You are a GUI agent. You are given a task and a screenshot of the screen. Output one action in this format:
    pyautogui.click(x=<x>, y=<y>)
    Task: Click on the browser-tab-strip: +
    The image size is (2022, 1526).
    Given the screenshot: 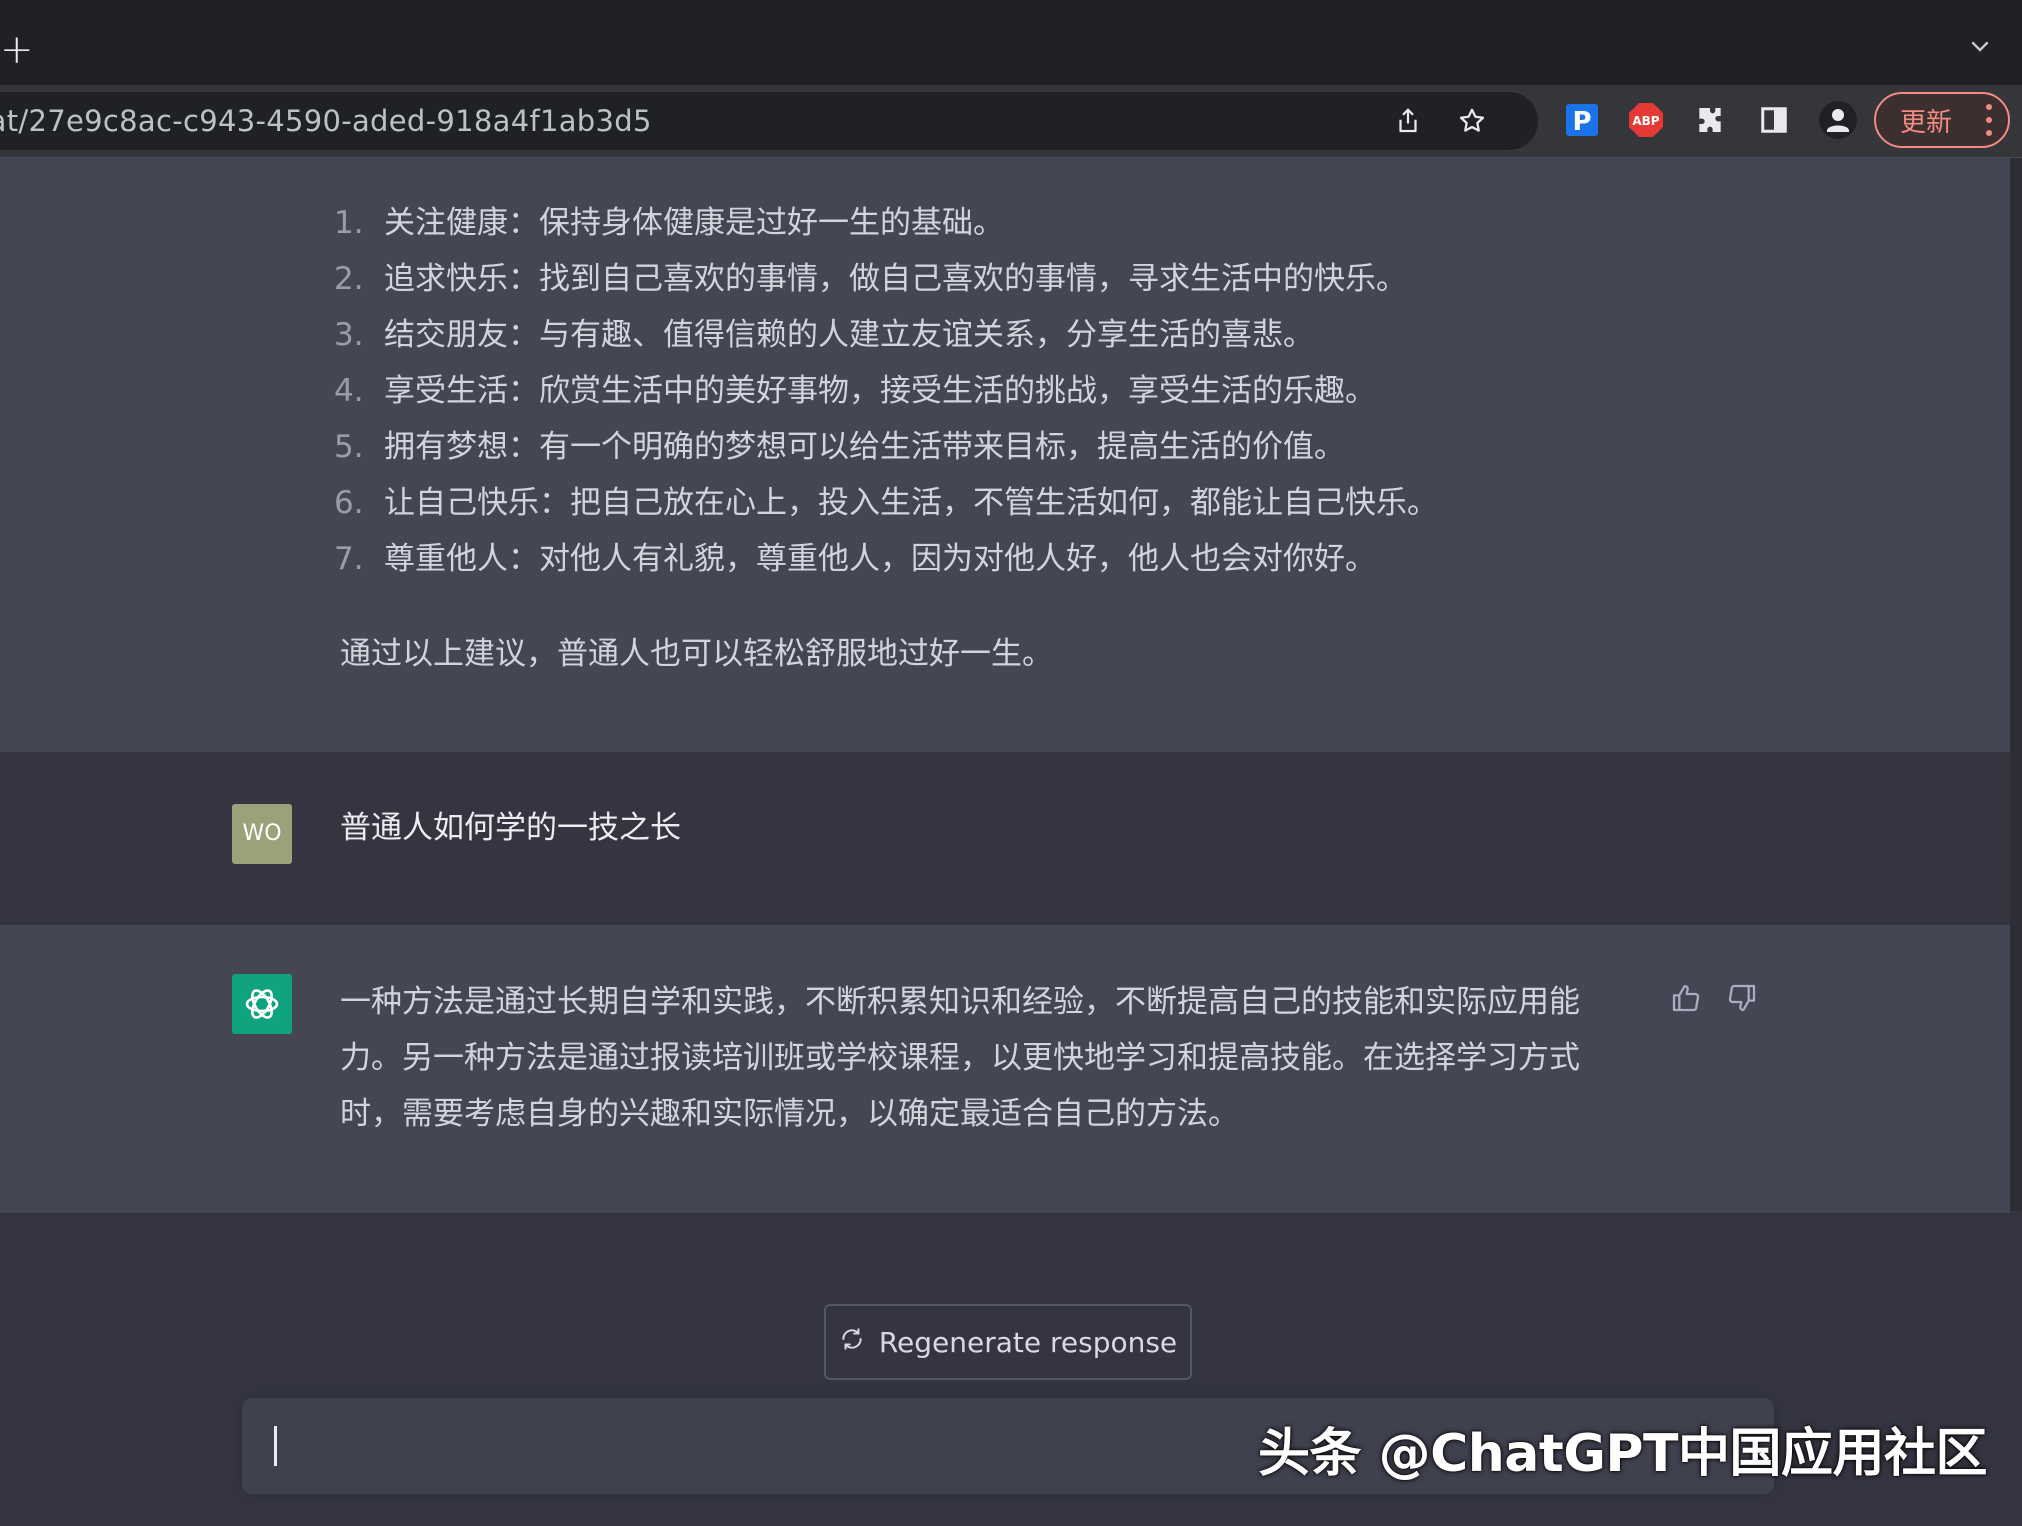 What is the action you would take?
    pyautogui.click(x=1011, y=42)
    